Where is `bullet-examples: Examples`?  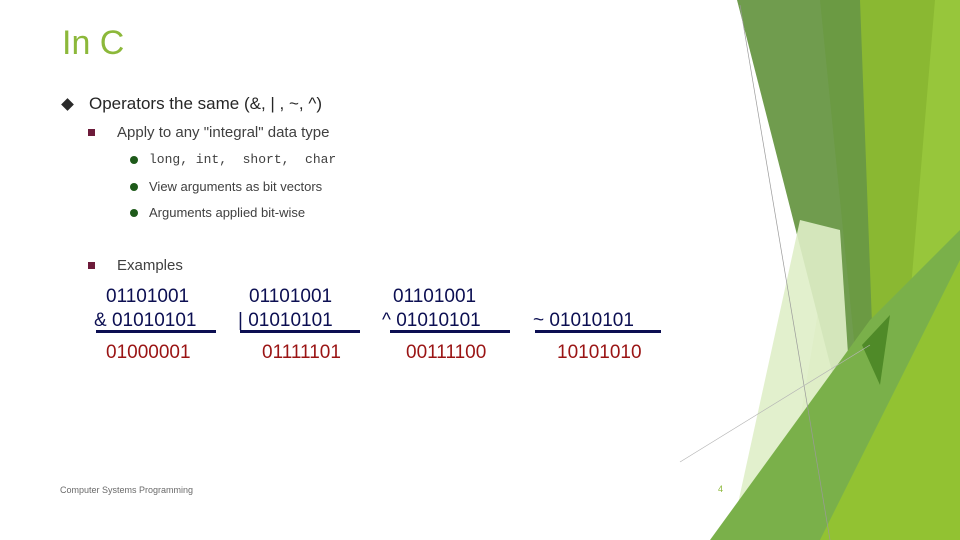 bullet-examples: Examples is located at coordinates (135, 265).